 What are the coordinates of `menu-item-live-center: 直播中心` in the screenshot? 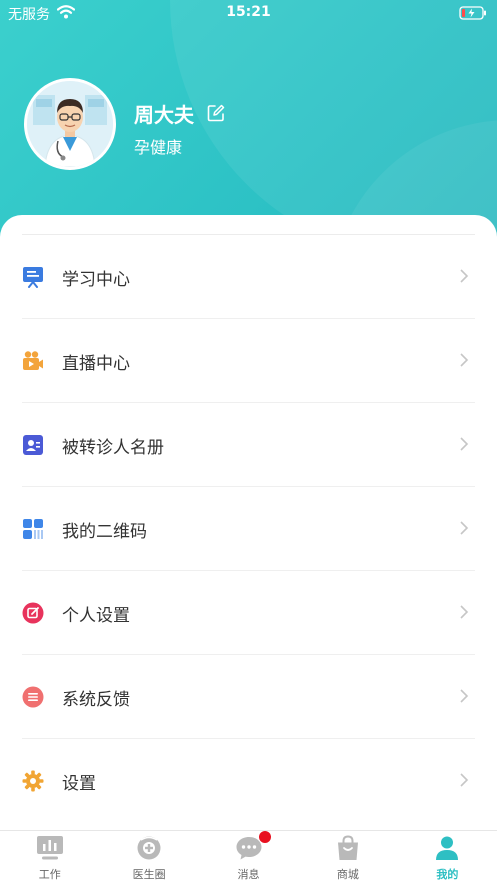 It's located at (248, 361).